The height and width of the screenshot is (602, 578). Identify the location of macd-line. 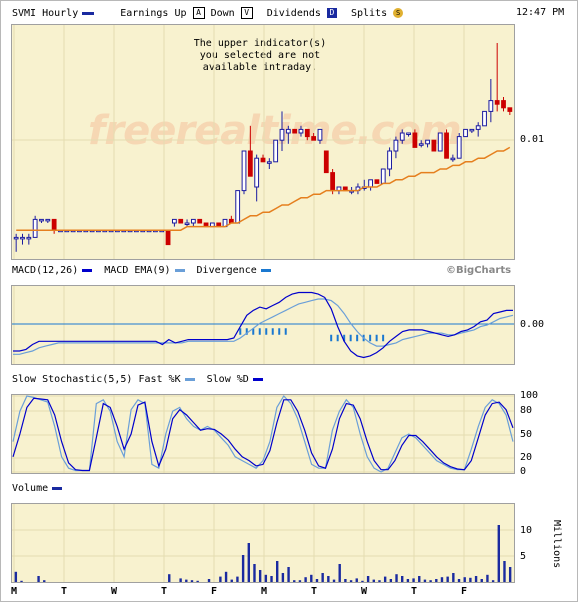
(263, 325).